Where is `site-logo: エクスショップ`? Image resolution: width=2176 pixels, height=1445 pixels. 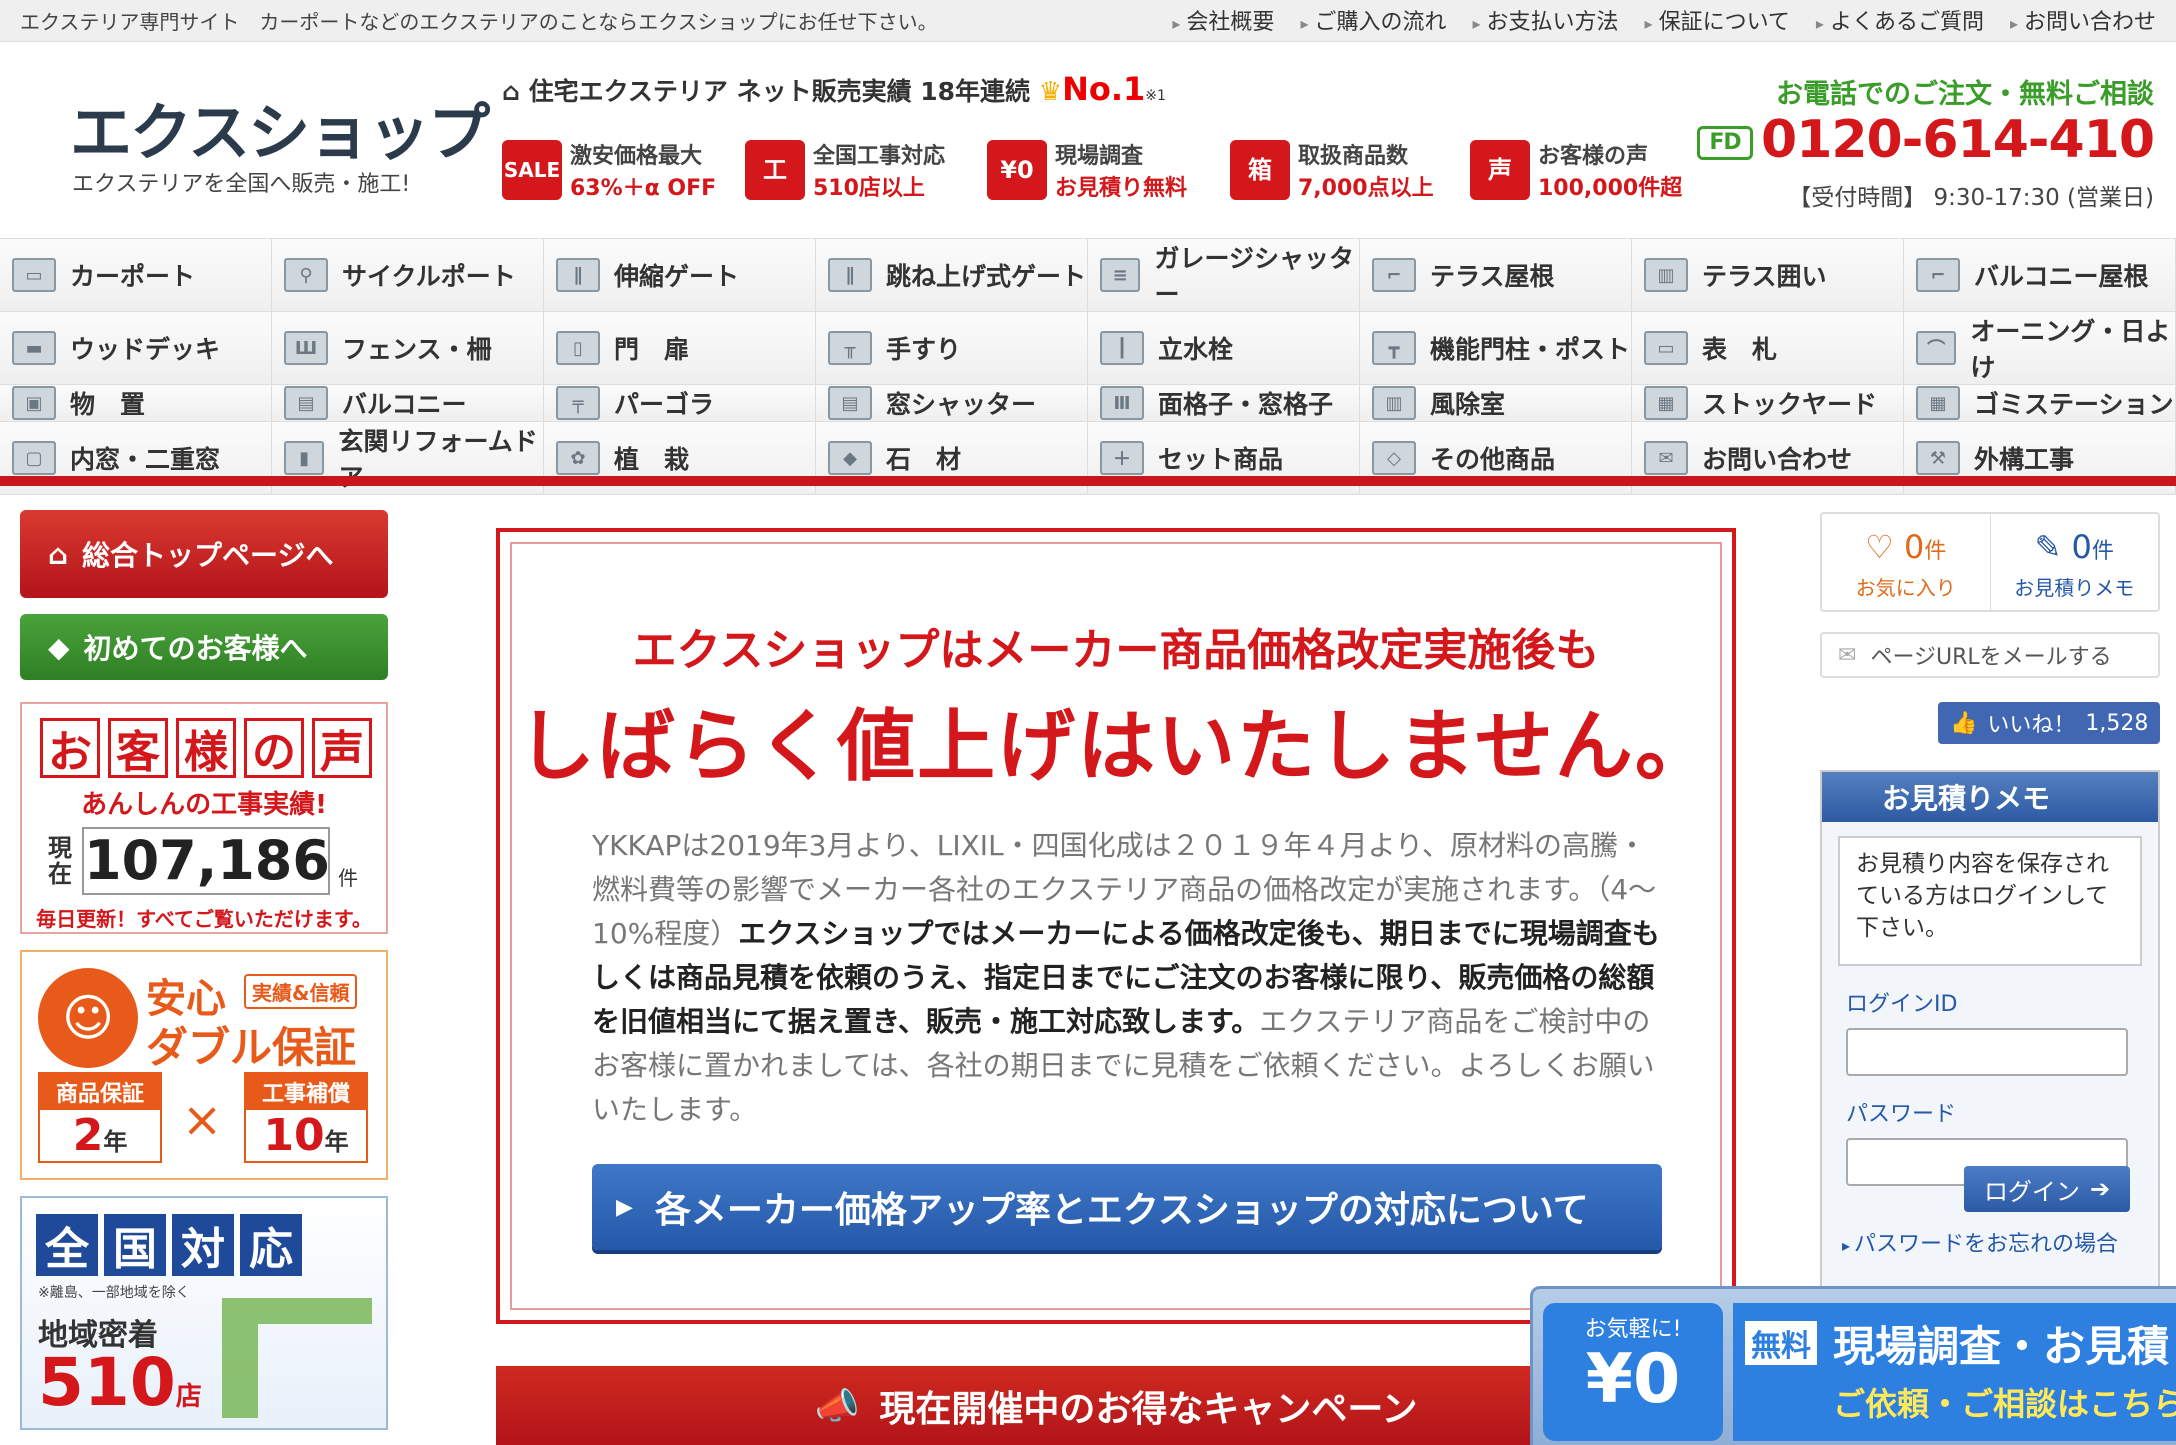
site-logo: エクスショップ is located at coordinates (280, 127).